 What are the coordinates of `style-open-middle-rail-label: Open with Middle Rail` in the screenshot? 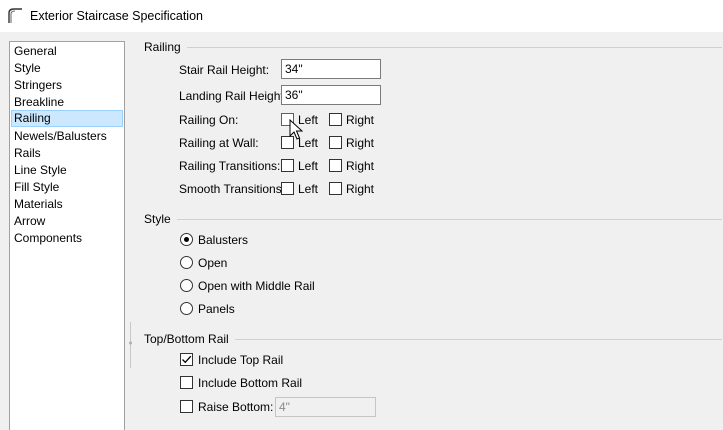 It's located at (256, 286).